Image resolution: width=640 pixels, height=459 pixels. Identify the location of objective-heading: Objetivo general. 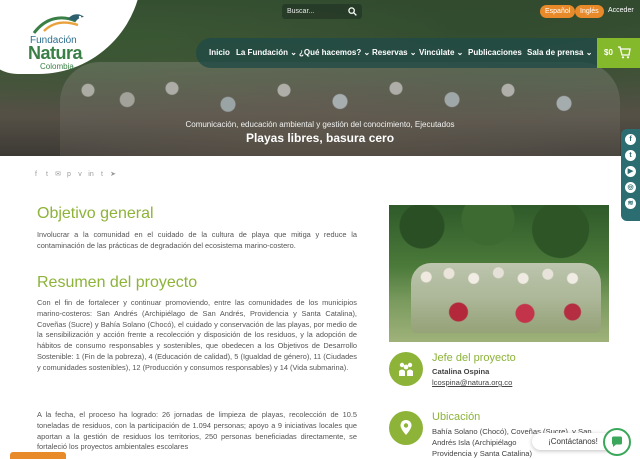
(95, 213).